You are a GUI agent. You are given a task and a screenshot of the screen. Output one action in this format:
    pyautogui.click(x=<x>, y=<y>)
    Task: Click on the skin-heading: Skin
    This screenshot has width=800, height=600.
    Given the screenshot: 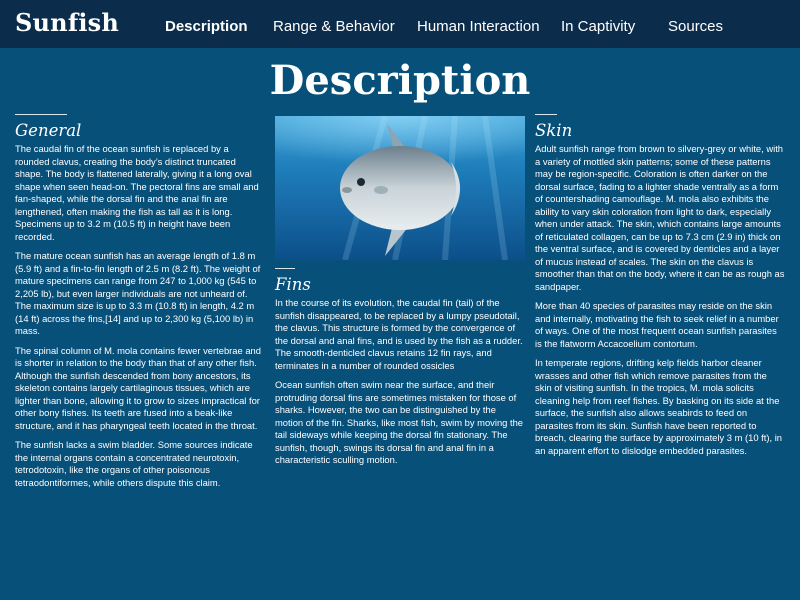 What is the action you would take?
    pyautogui.click(x=554, y=130)
    